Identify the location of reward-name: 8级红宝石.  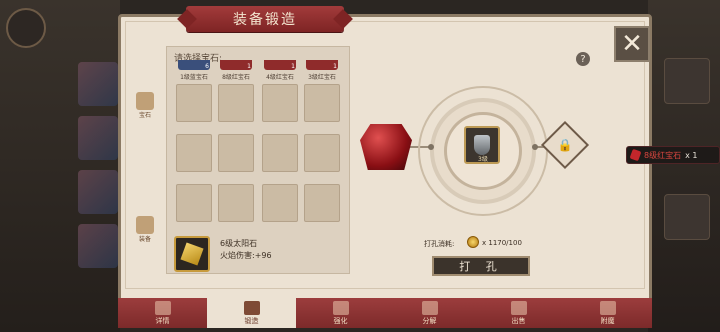
(663, 155).